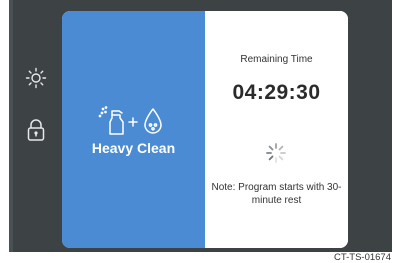  I want to click on loading-spinner-icon, so click(276, 153).